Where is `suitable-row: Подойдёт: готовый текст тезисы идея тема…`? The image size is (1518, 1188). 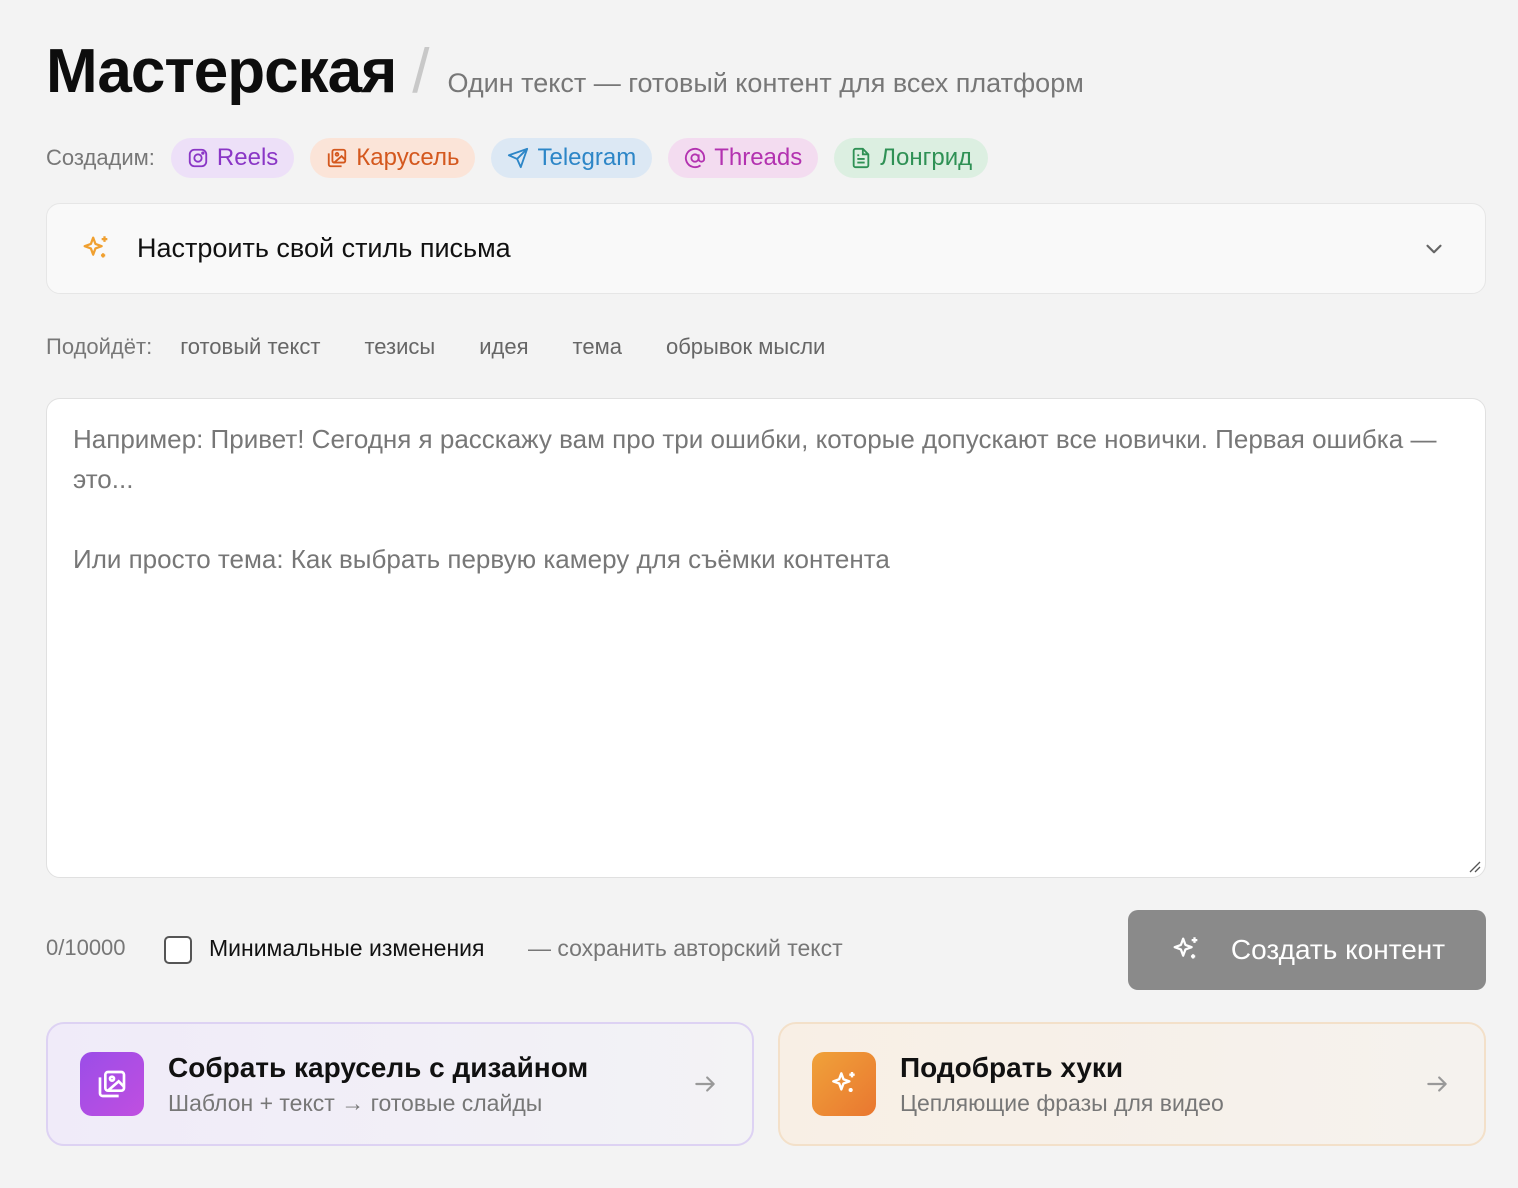
suitable-row: Подойдёт: готовый текст тезисы идея тема… is located at coordinates (457, 347).